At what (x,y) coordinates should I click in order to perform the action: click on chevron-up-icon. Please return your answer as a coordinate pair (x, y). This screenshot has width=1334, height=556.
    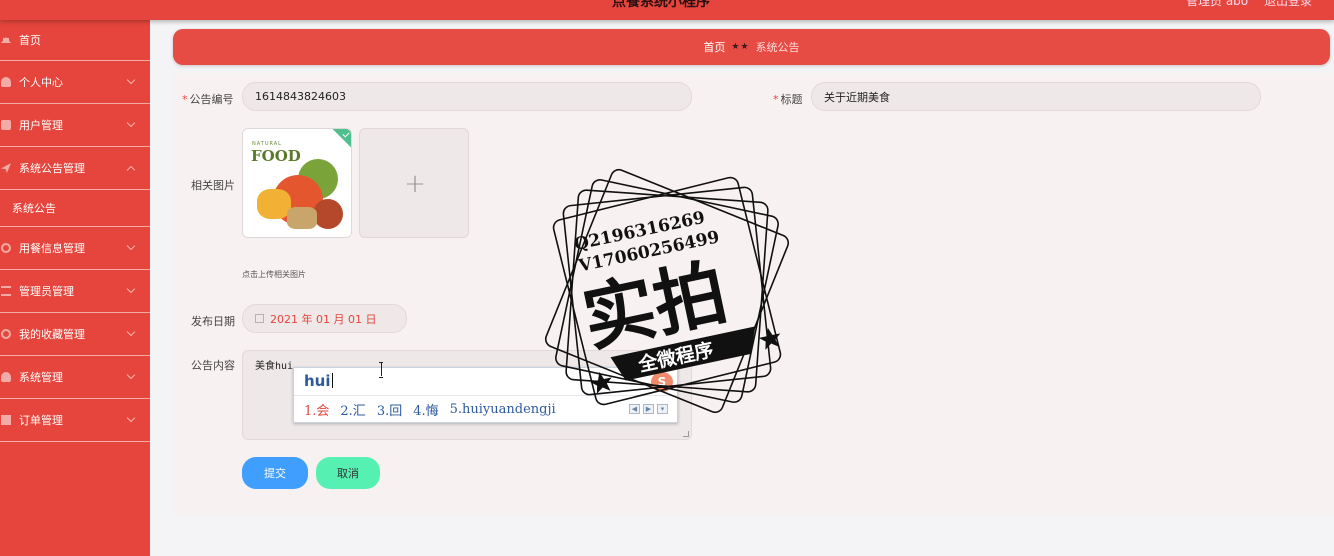
    Looking at the image, I should click on (131, 170).